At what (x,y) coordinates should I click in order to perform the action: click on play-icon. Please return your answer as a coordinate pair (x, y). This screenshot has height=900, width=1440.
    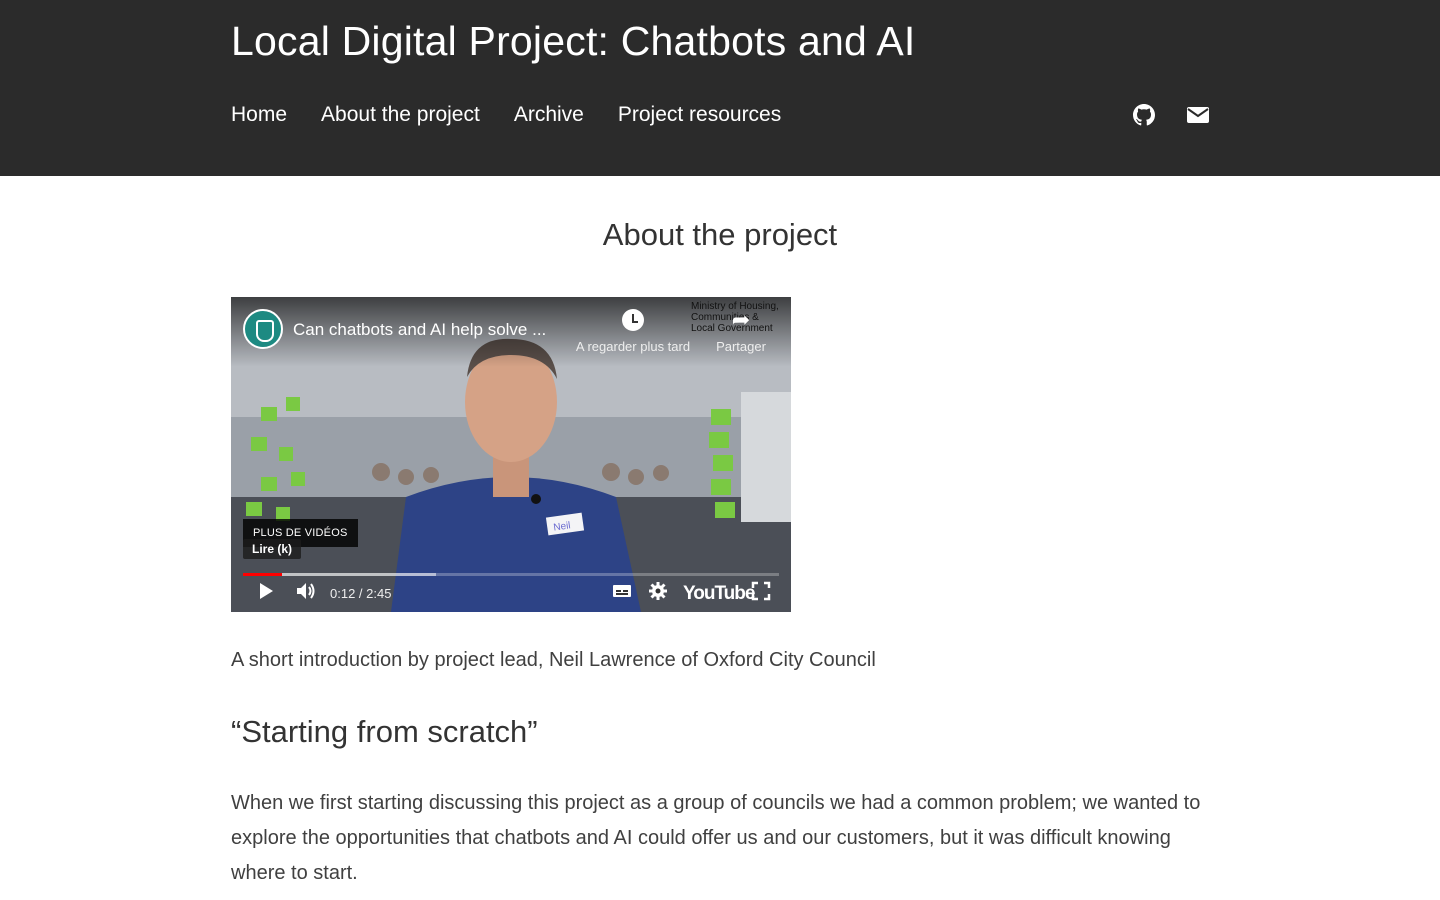
    Looking at the image, I should click on (266, 593).